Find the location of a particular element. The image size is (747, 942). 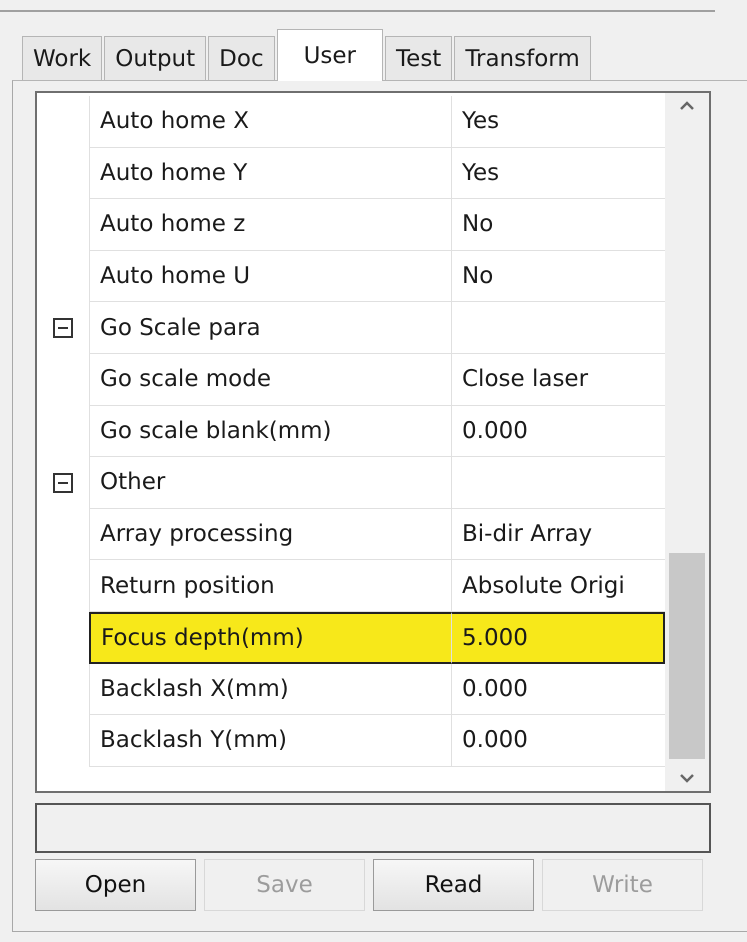

tab: Transform is located at coordinates (522, 58).